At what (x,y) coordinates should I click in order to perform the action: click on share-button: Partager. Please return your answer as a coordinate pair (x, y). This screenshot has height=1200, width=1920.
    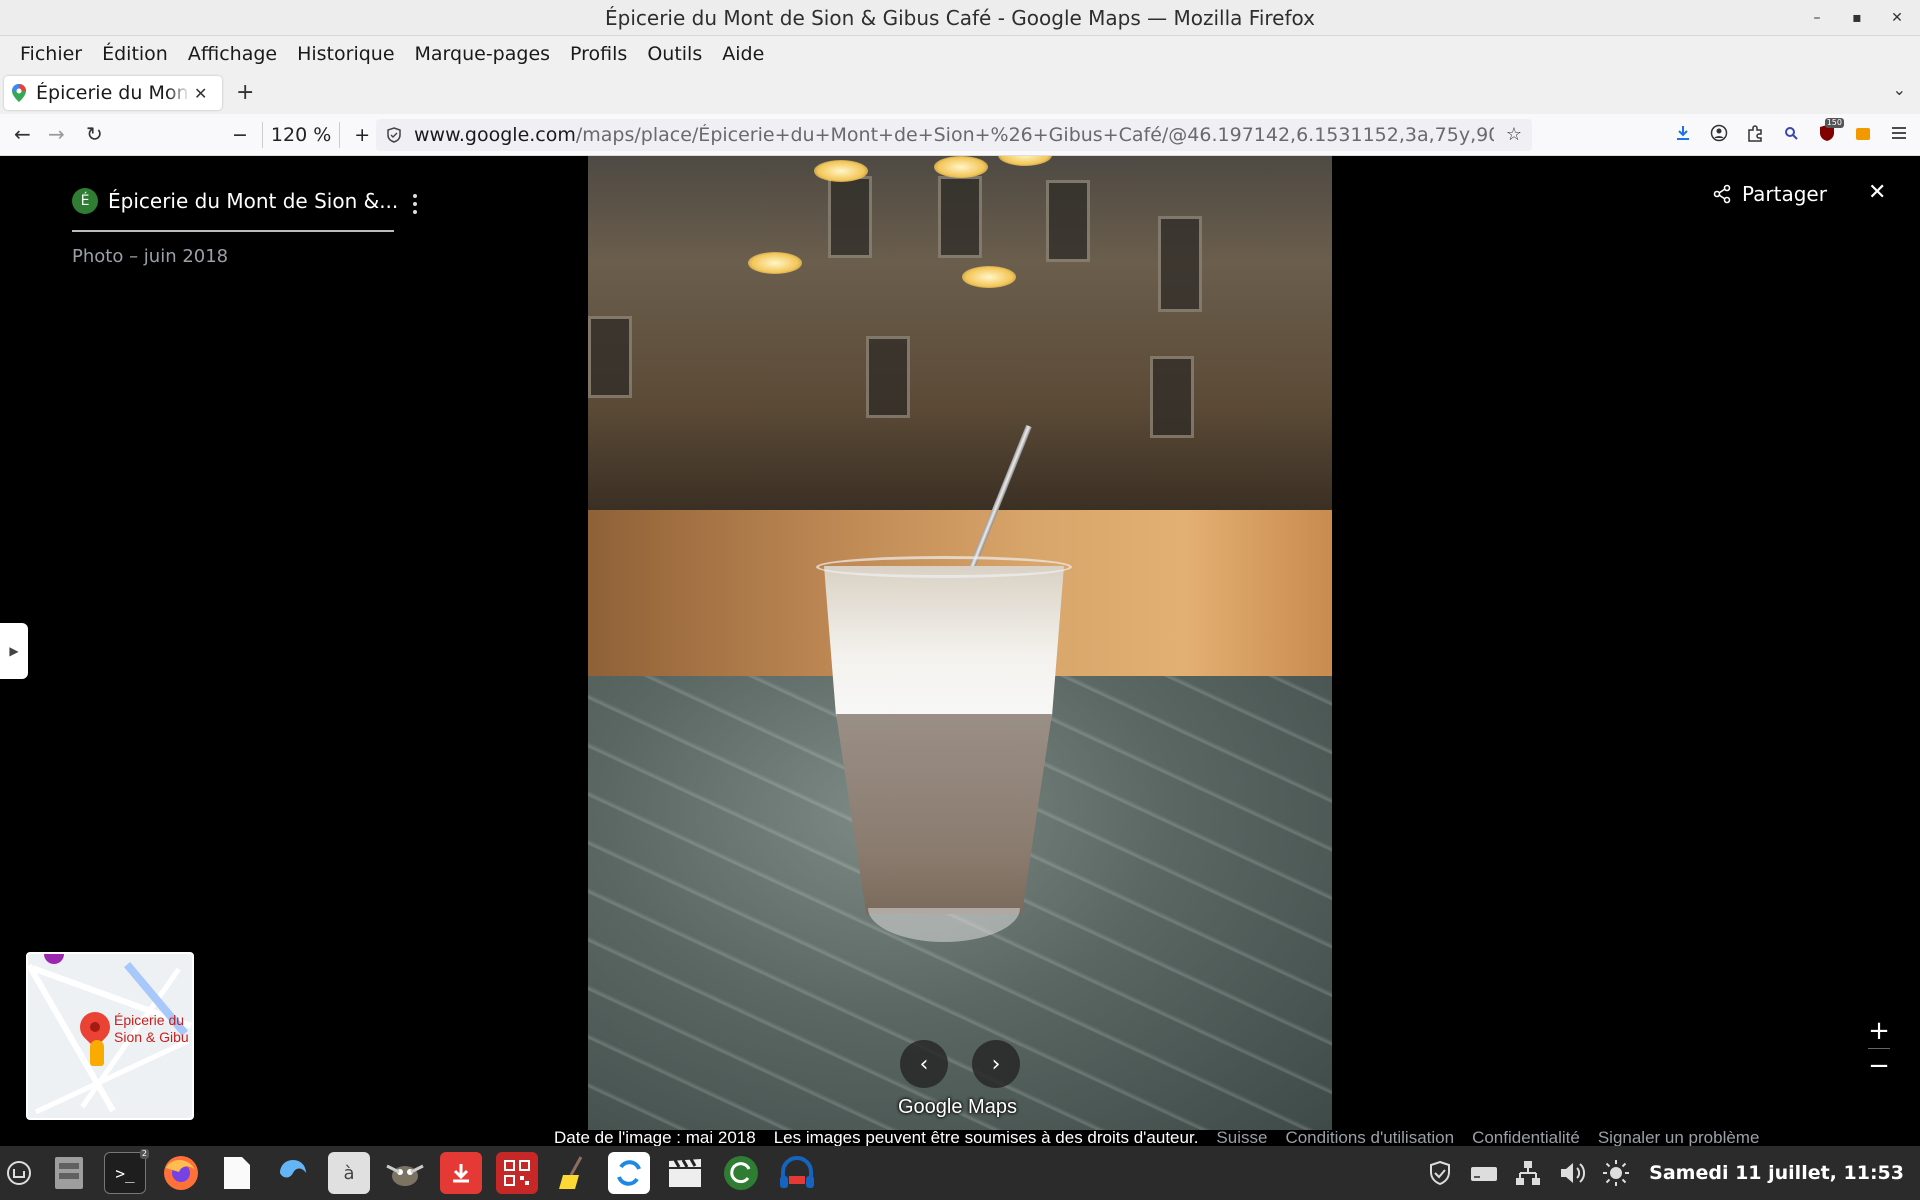
    Looking at the image, I should click on (1769, 194).